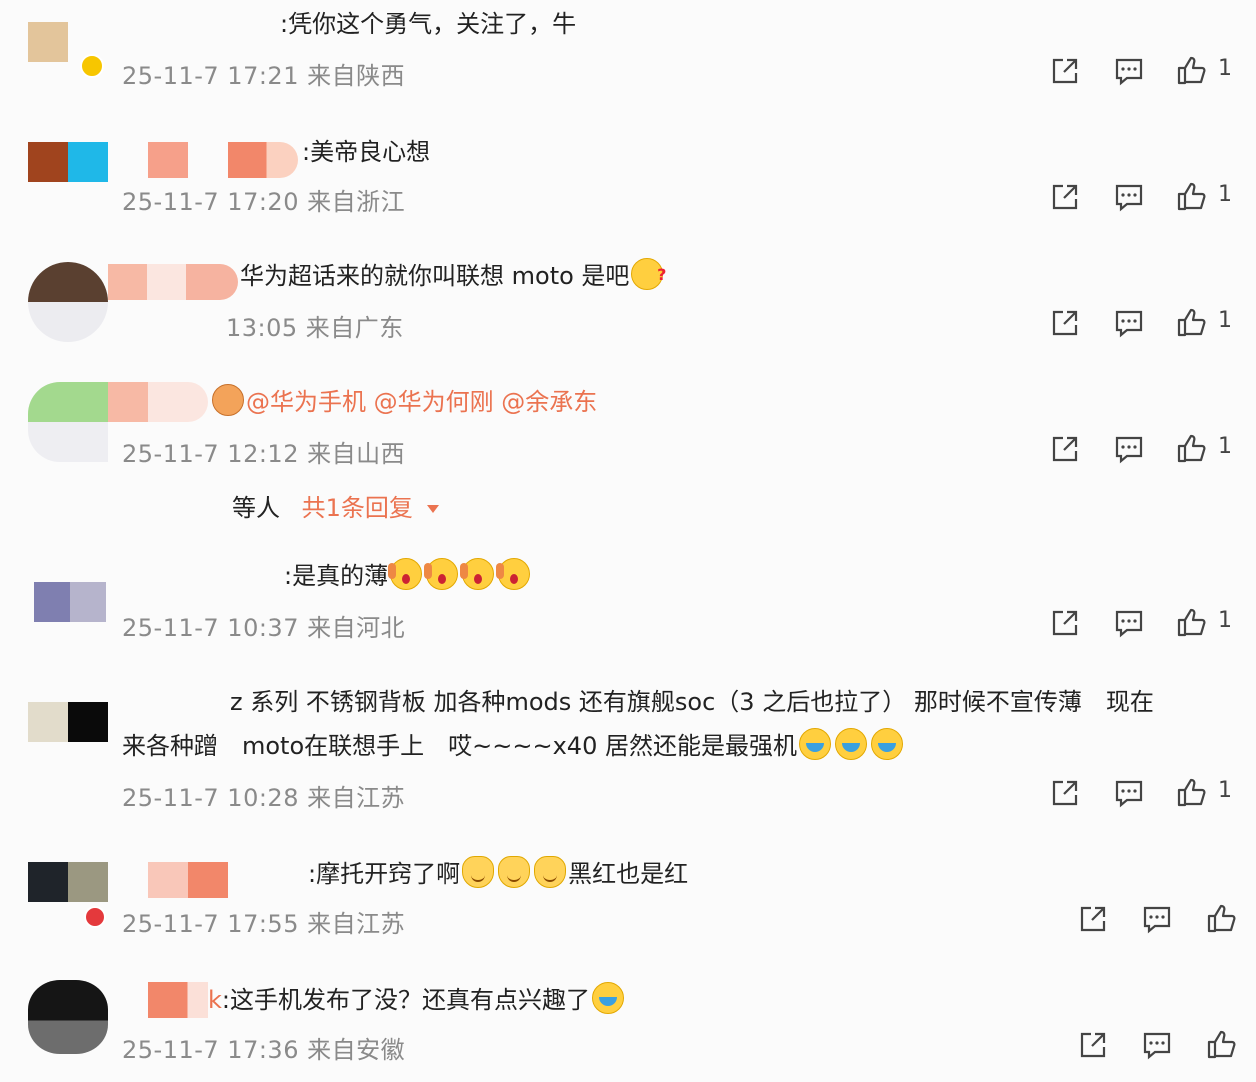 The width and height of the screenshot is (1256, 1082). Describe the element at coordinates (215, 1000) in the screenshot. I see `username-fragment: k` at that location.